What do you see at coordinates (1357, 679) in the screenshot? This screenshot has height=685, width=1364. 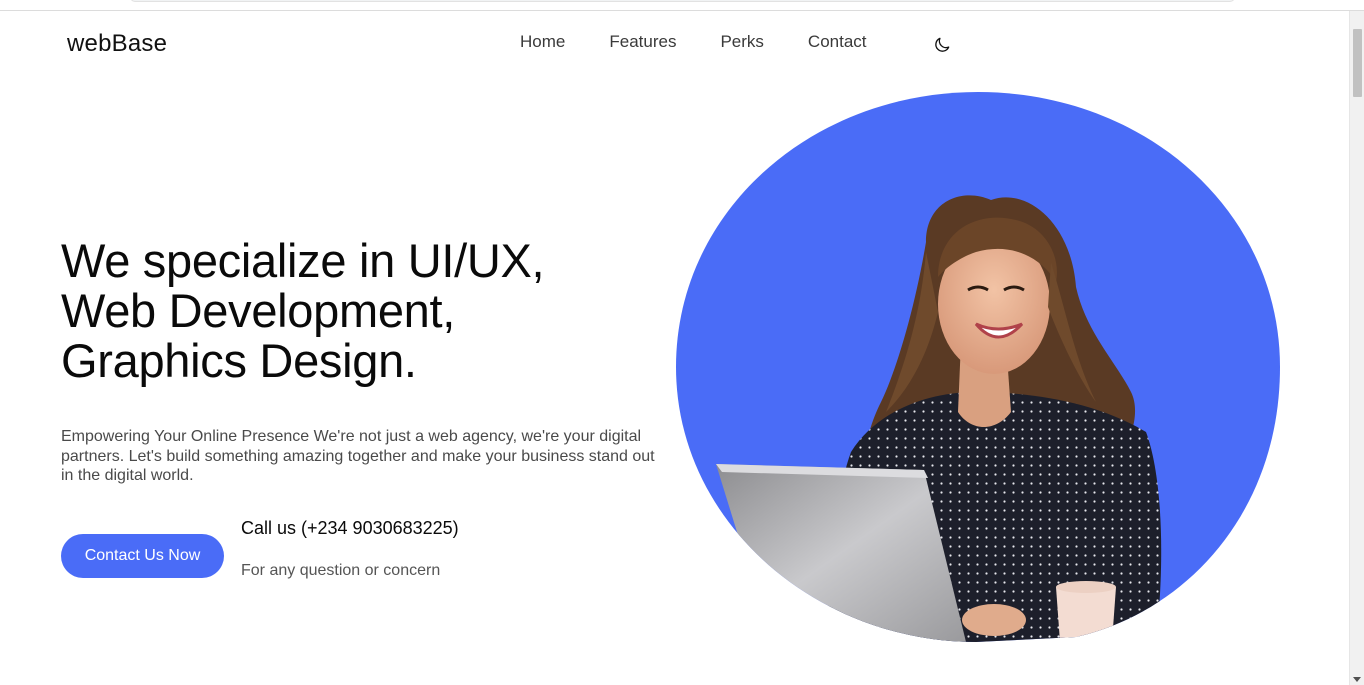 I see `scroll-down-arrow-icon` at bounding box center [1357, 679].